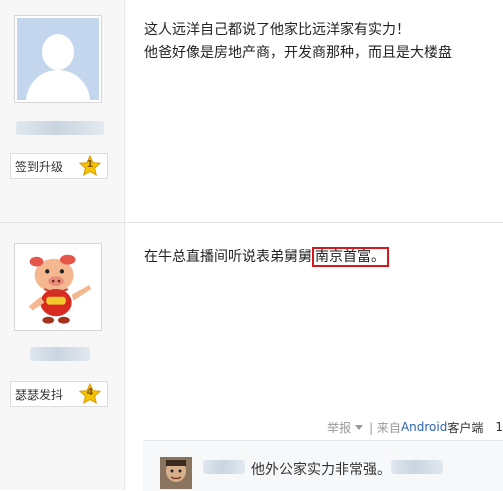 This screenshot has height=491, width=503. I want to click on level-title: 瑟瑟发抖, so click(39, 394).